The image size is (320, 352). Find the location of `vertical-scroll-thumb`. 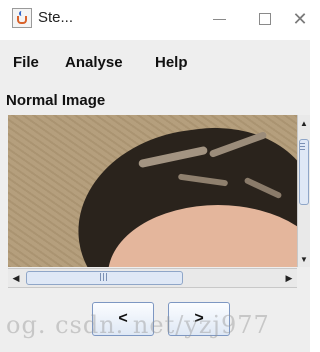

vertical-scroll-thumb is located at coordinates (304, 172).